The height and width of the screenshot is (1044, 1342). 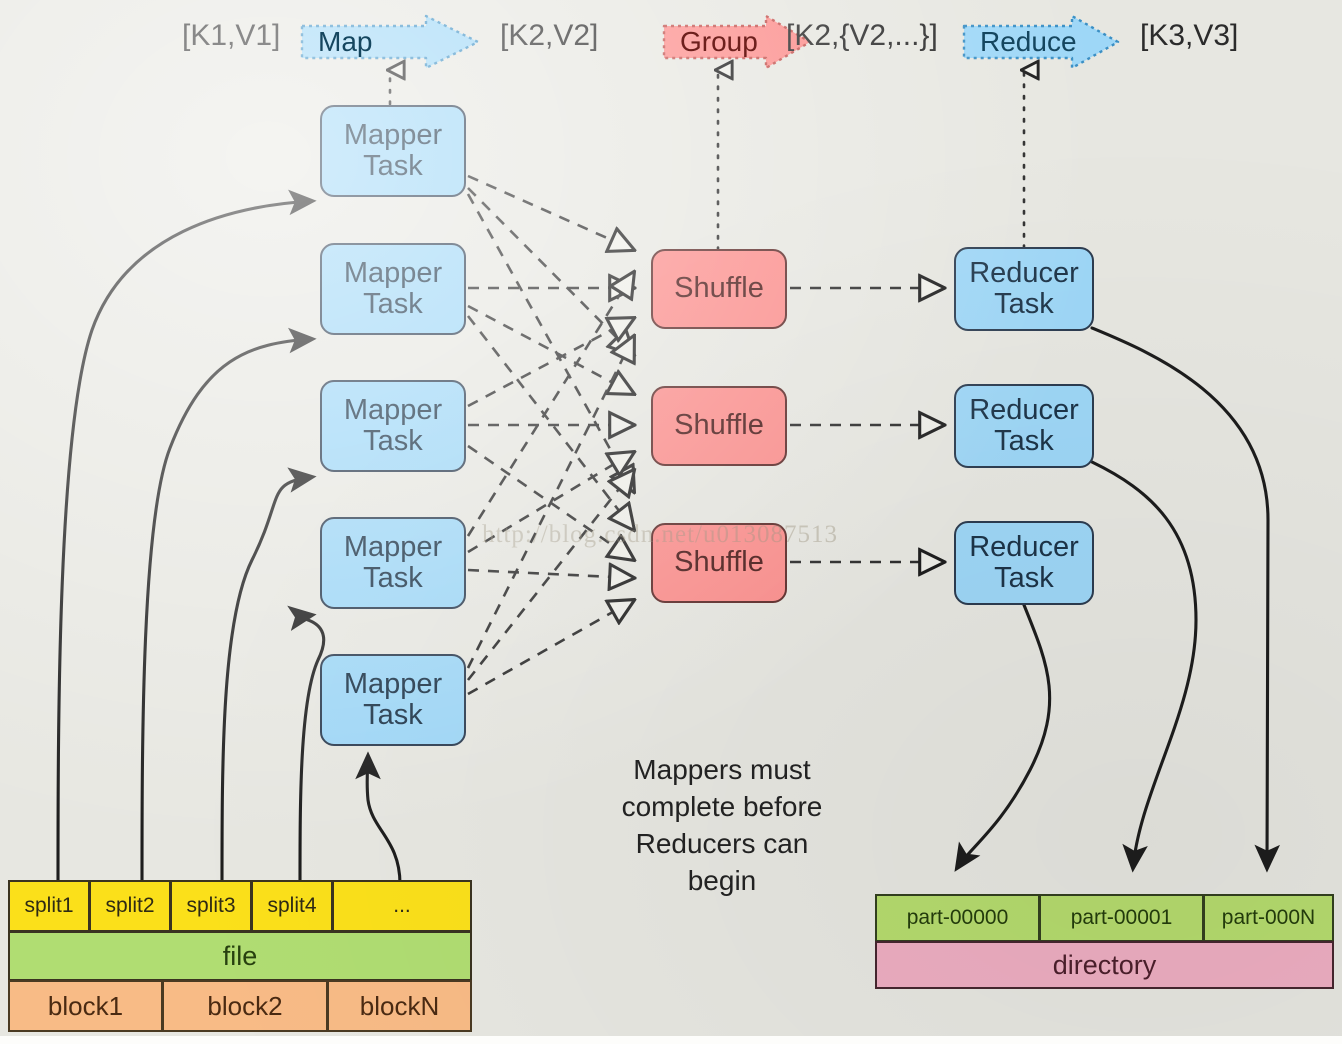 I want to click on watermark-text: http://blog.csdn.net/u013087513, so click(x=660, y=534).